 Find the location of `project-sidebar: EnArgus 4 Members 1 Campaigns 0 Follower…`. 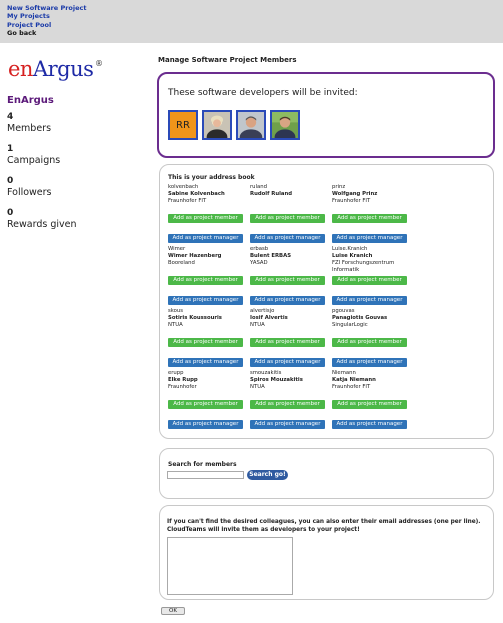

project-sidebar: EnArgus 4 Members 1 Campaigns 0 Follower… is located at coordinates (72, 167).